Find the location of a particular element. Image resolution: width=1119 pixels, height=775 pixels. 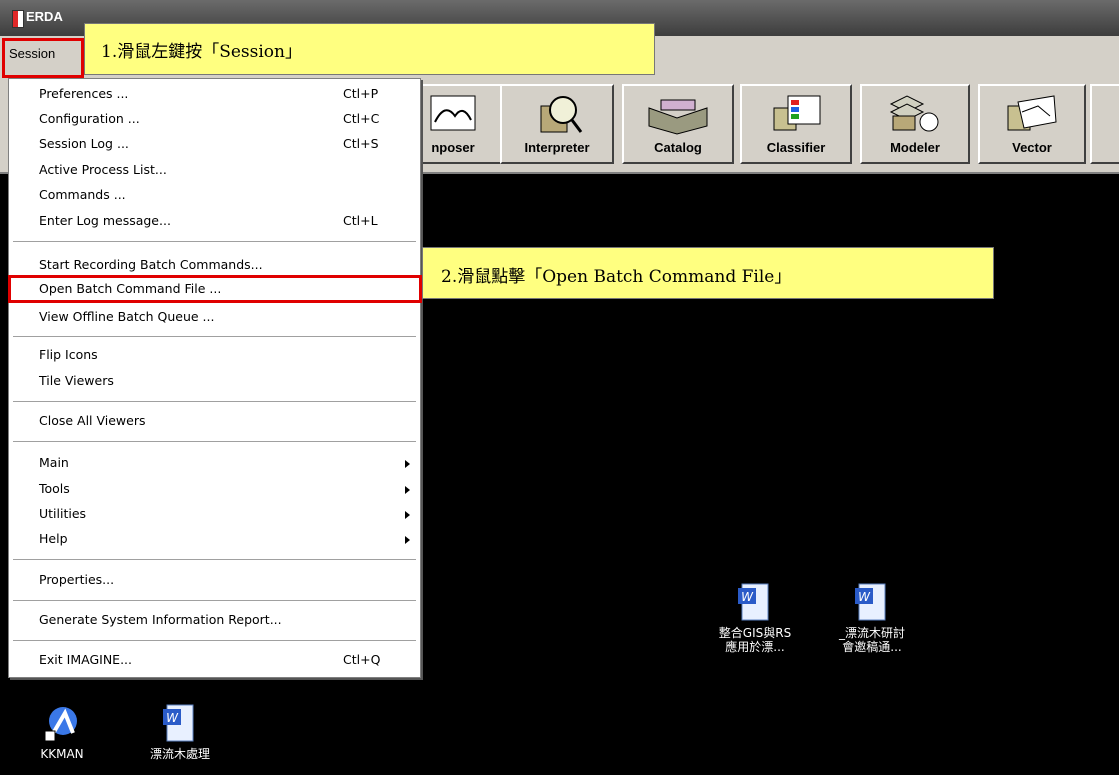

vector-label: Vector is located at coordinates (1032, 147).